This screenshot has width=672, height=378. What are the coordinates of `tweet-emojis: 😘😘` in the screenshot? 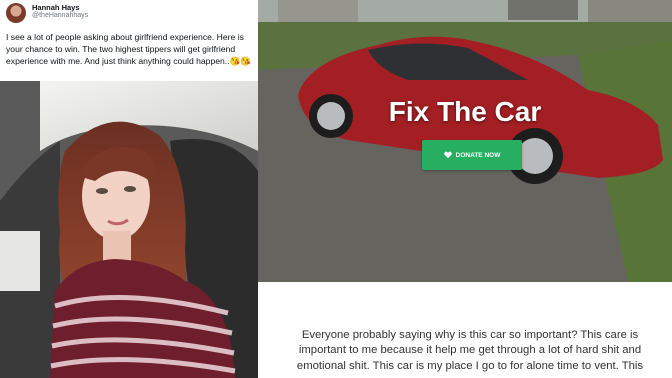 It's located at (240, 61).